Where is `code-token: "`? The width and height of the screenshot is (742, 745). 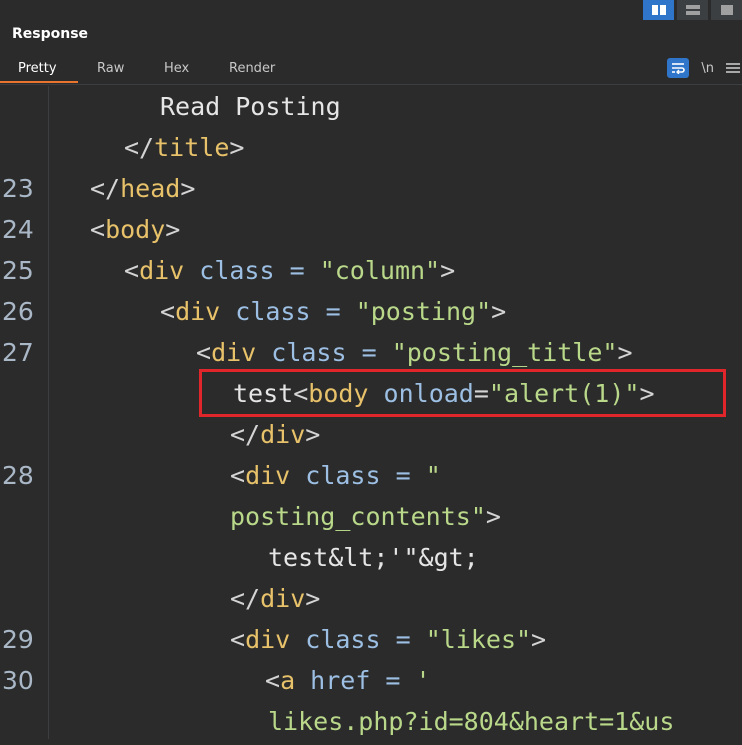 code-token: " is located at coordinates (433, 475).